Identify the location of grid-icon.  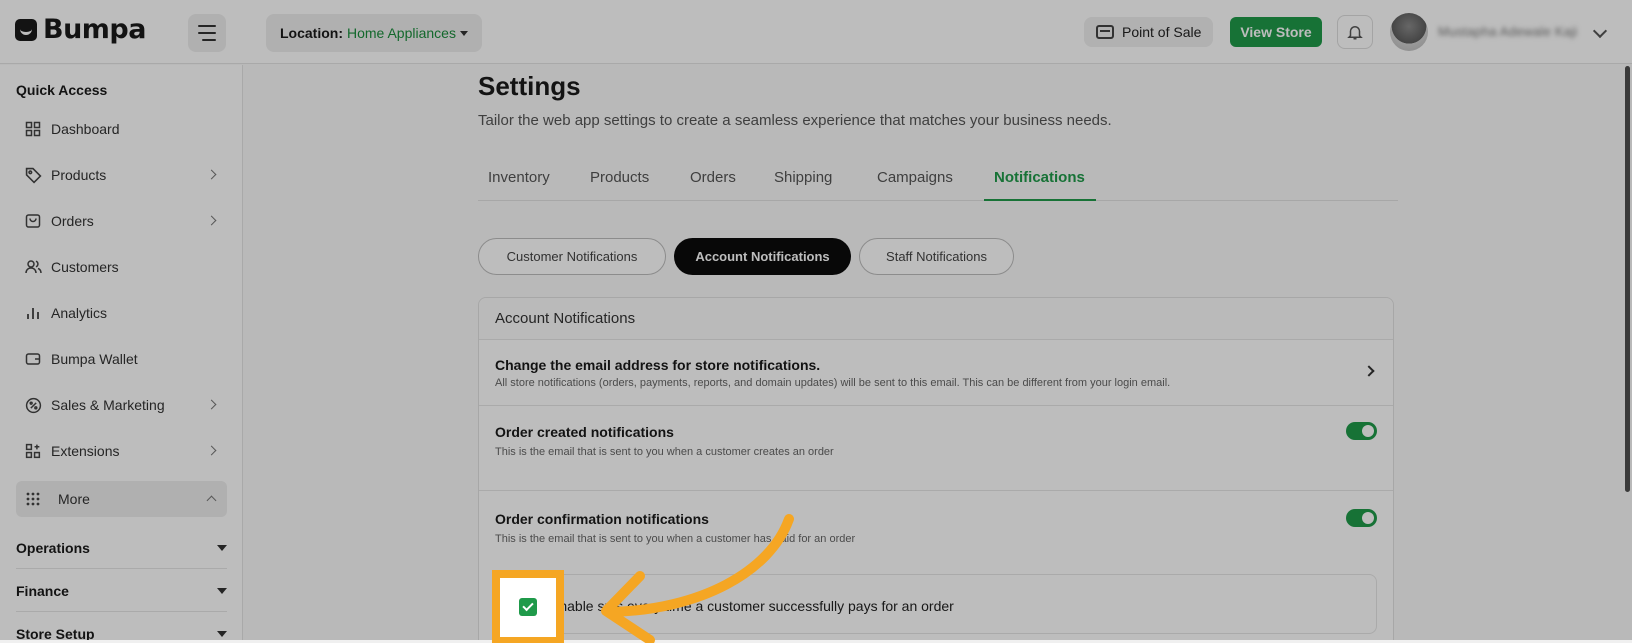
(33, 129).